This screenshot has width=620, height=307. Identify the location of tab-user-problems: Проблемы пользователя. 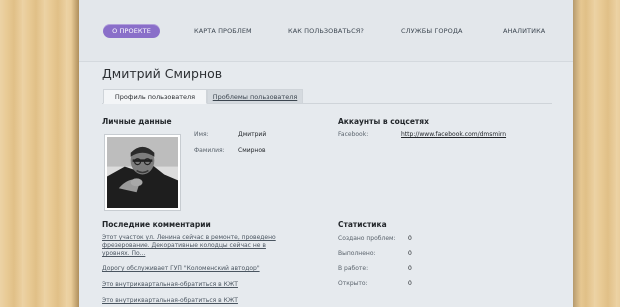
(255, 96).